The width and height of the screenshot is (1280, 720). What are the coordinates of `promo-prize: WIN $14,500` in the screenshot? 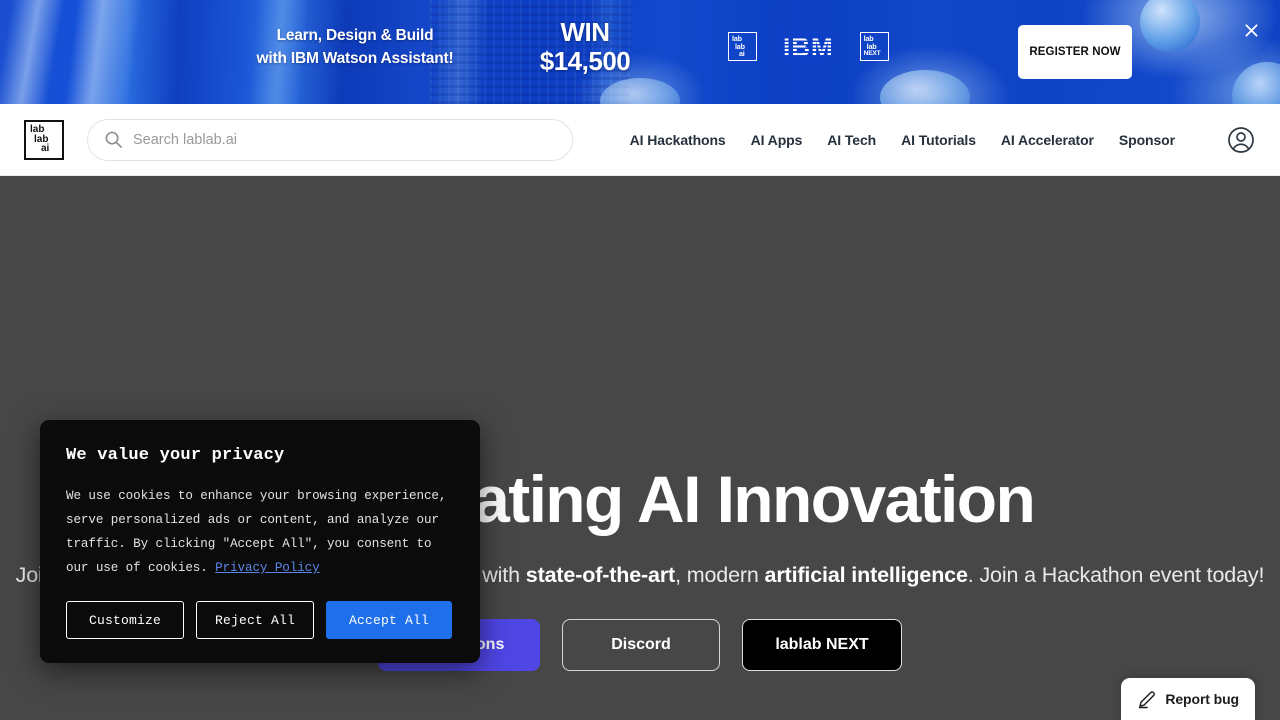 It's located at (585, 47).